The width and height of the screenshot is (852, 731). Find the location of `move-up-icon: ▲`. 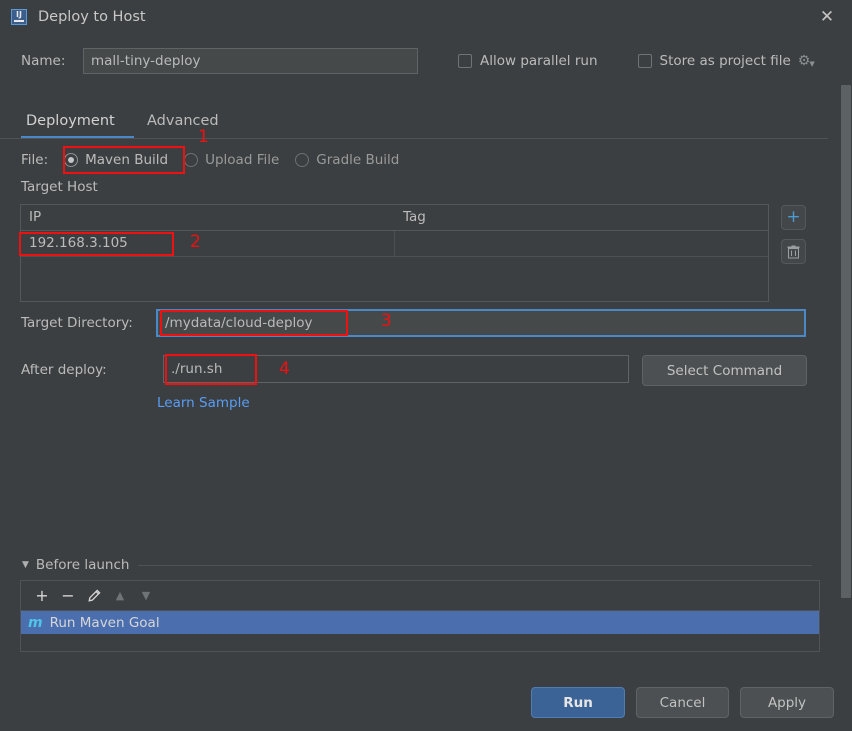

move-up-icon: ▲ is located at coordinates (120, 596).